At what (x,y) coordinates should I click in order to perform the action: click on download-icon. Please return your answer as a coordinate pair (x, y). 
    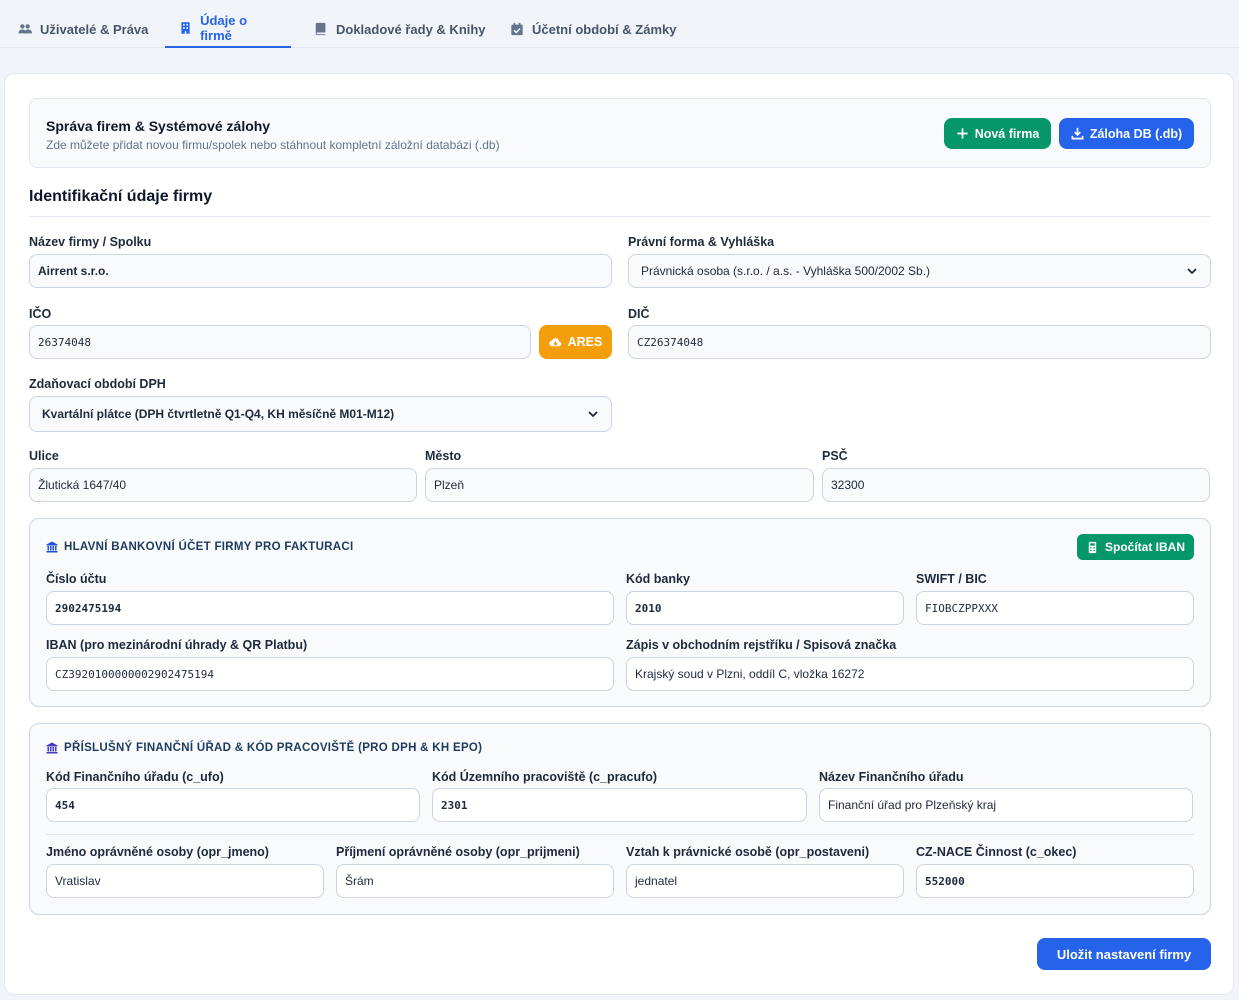
    Looking at the image, I should click on (1077, 133).